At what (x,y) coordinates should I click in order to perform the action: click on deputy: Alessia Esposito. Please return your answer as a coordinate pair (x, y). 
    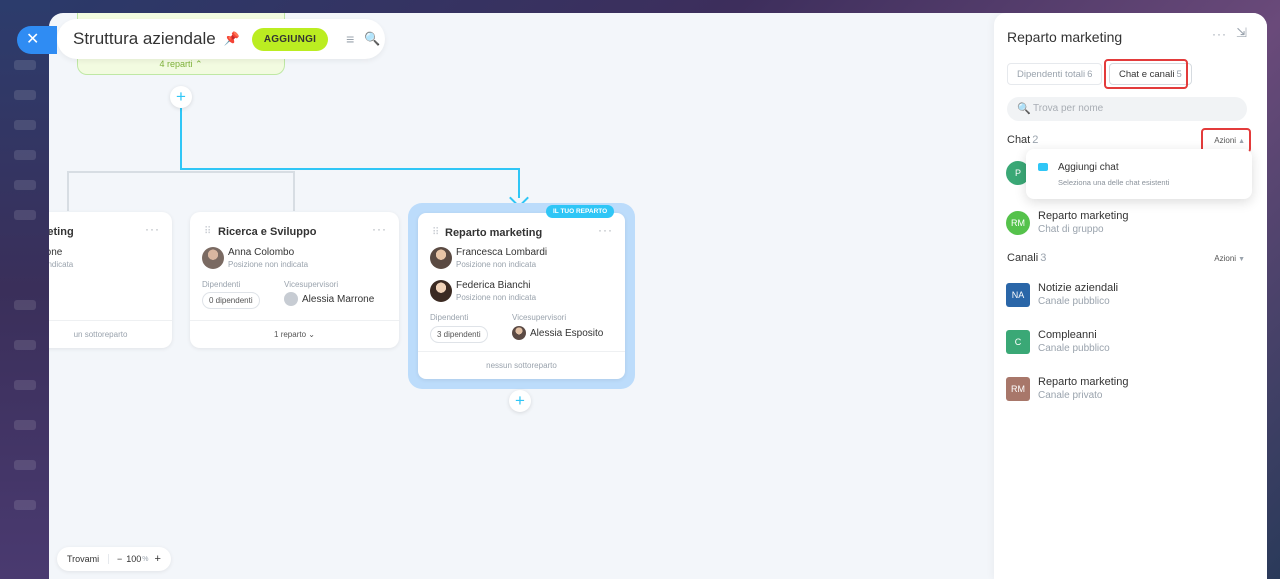
    Looking at the image, I should click on (557, 333).